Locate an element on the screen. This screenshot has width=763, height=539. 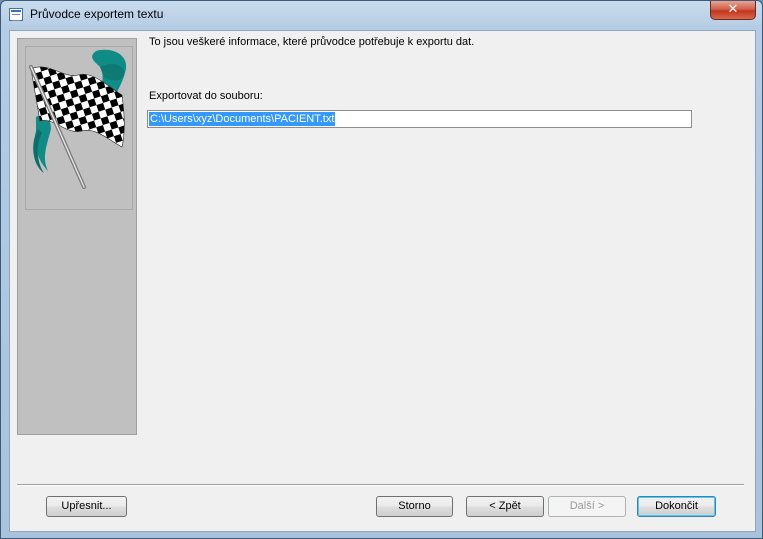
checkered-flag-icon is located at coordinates (78, 119).